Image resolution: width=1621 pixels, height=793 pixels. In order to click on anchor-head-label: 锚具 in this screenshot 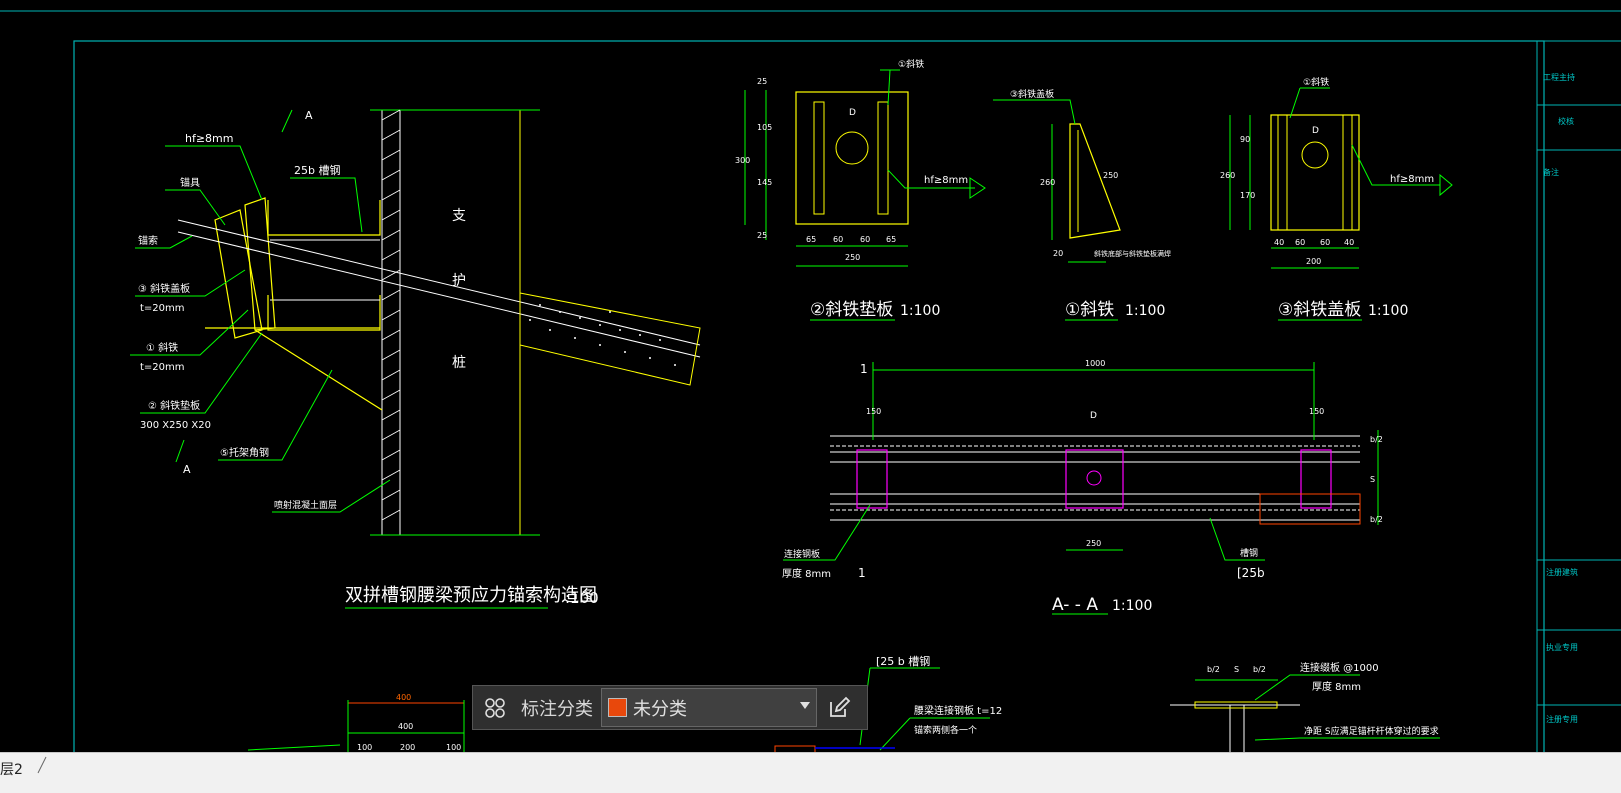, I will do `click(190, 183)`.